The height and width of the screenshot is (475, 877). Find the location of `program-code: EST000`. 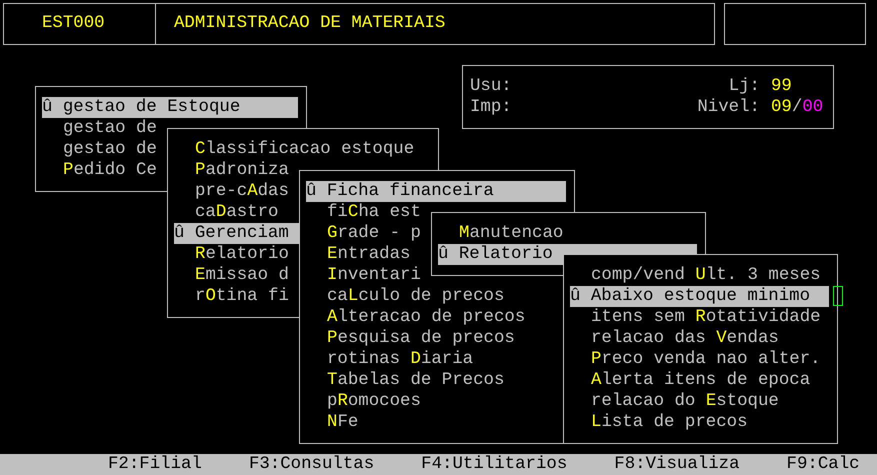

program-code: EST000 is located at coordinates (73, 23).